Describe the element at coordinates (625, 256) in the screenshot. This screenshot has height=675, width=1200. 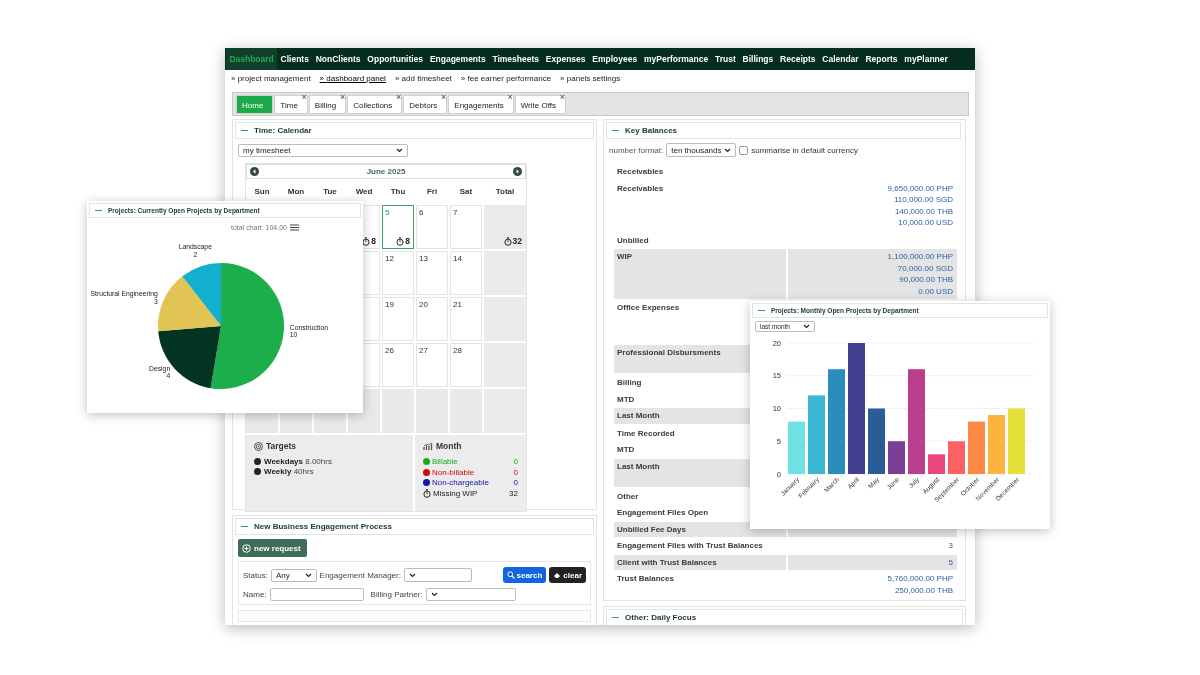
I see `row-label: WIP` at that location.